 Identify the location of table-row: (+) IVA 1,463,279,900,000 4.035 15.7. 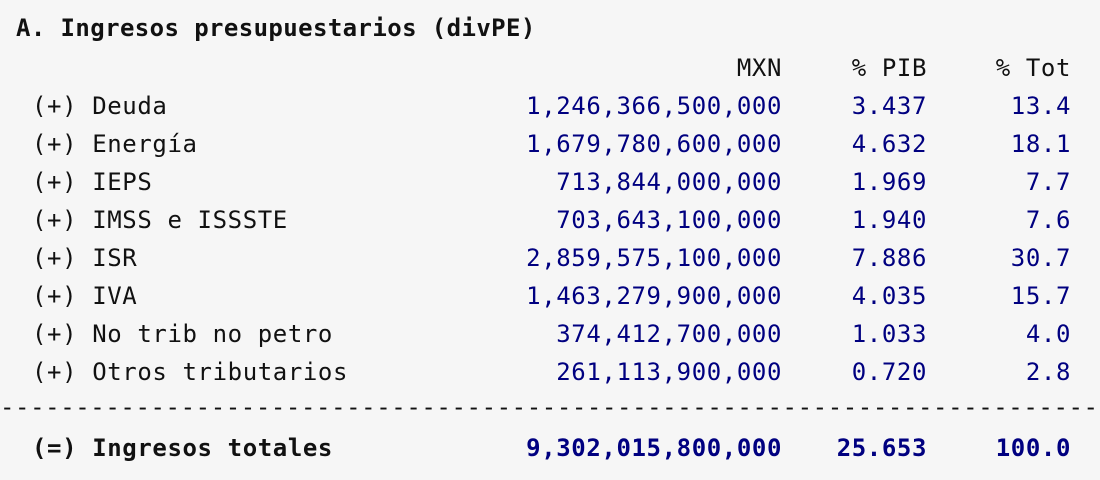
(550, 299).